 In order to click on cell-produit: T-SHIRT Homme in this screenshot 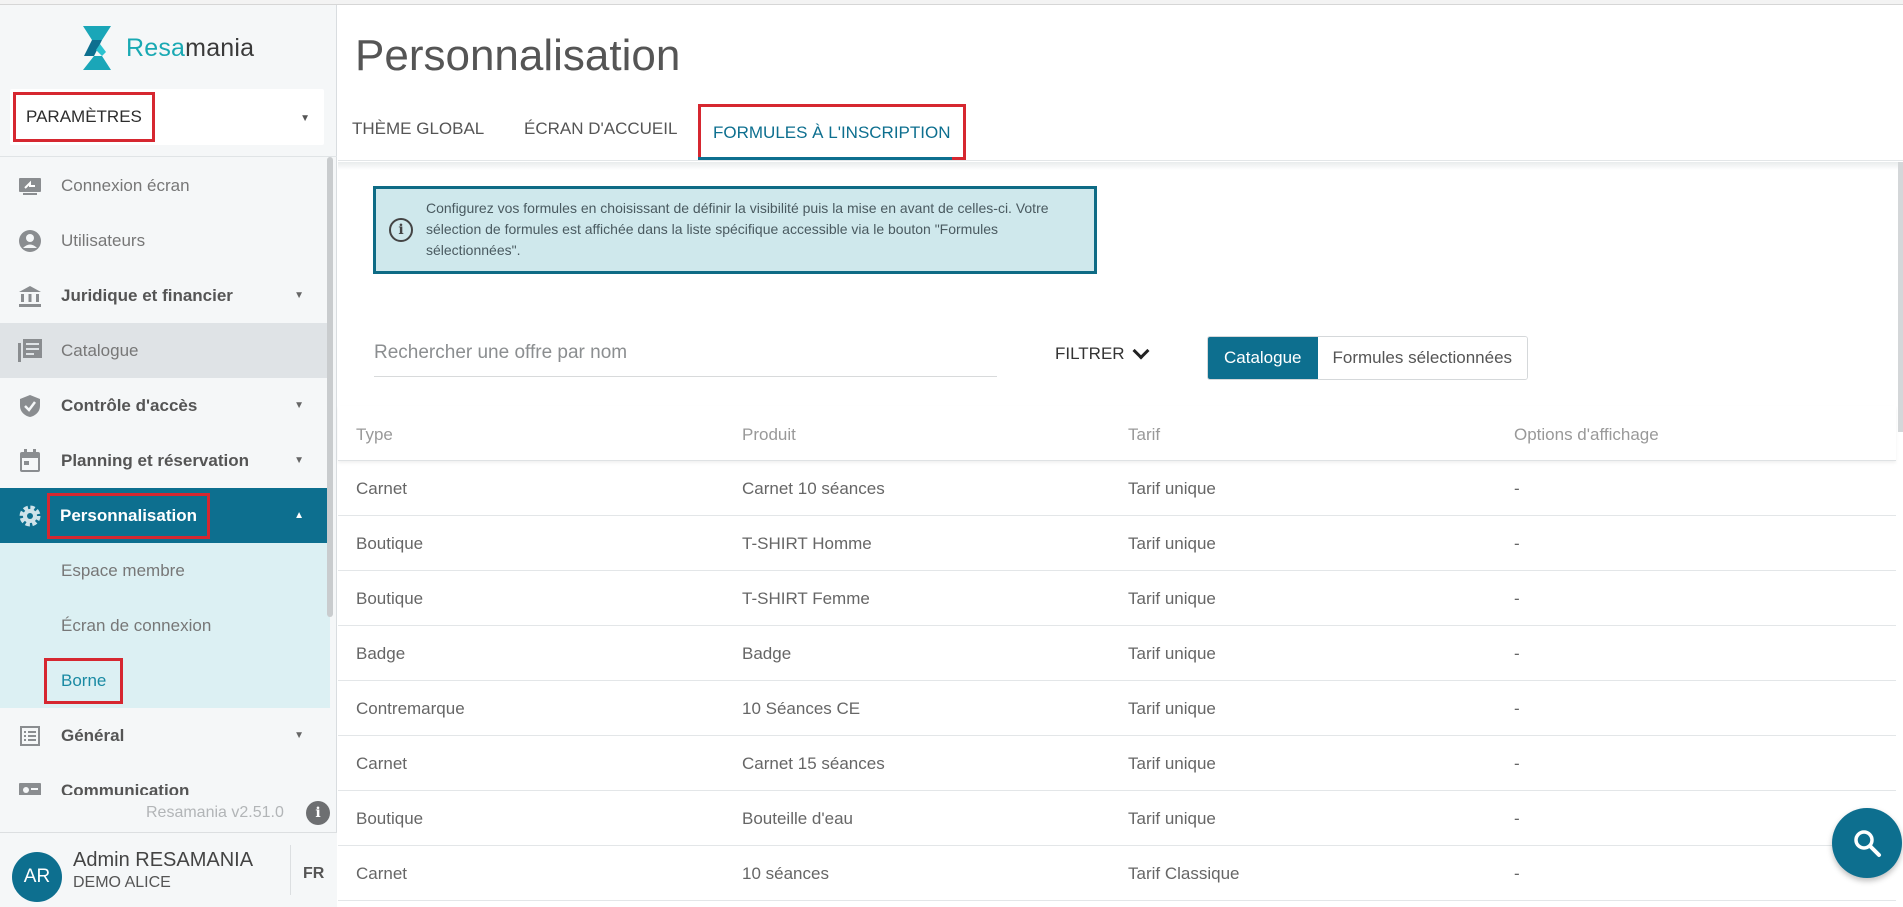, I will do `click(807, 543)`.